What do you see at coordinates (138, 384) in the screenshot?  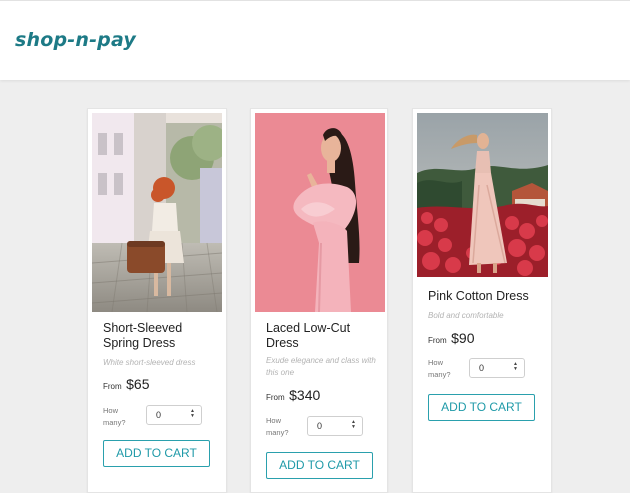 I see `product-price: $65` at bounding box center [138, 384].